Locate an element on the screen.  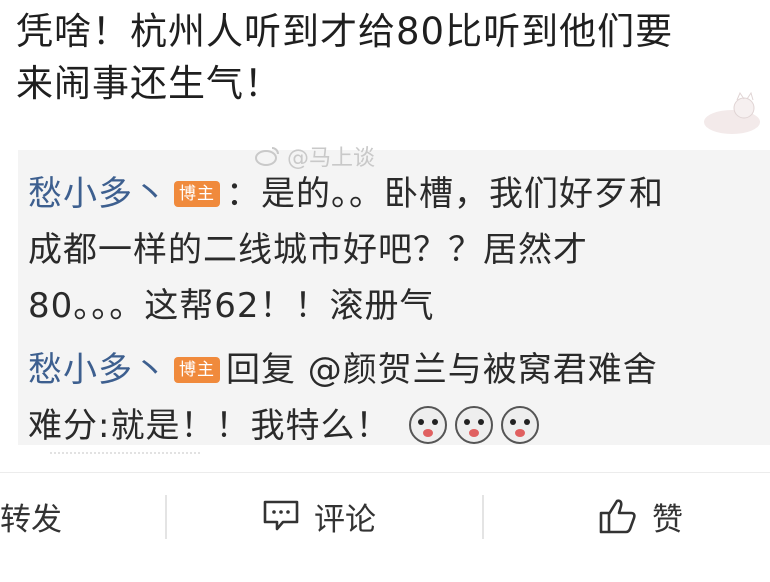
comment-text: 回复 @颜贺兰与被窝君难舍 is located at coordinates (442, 370).